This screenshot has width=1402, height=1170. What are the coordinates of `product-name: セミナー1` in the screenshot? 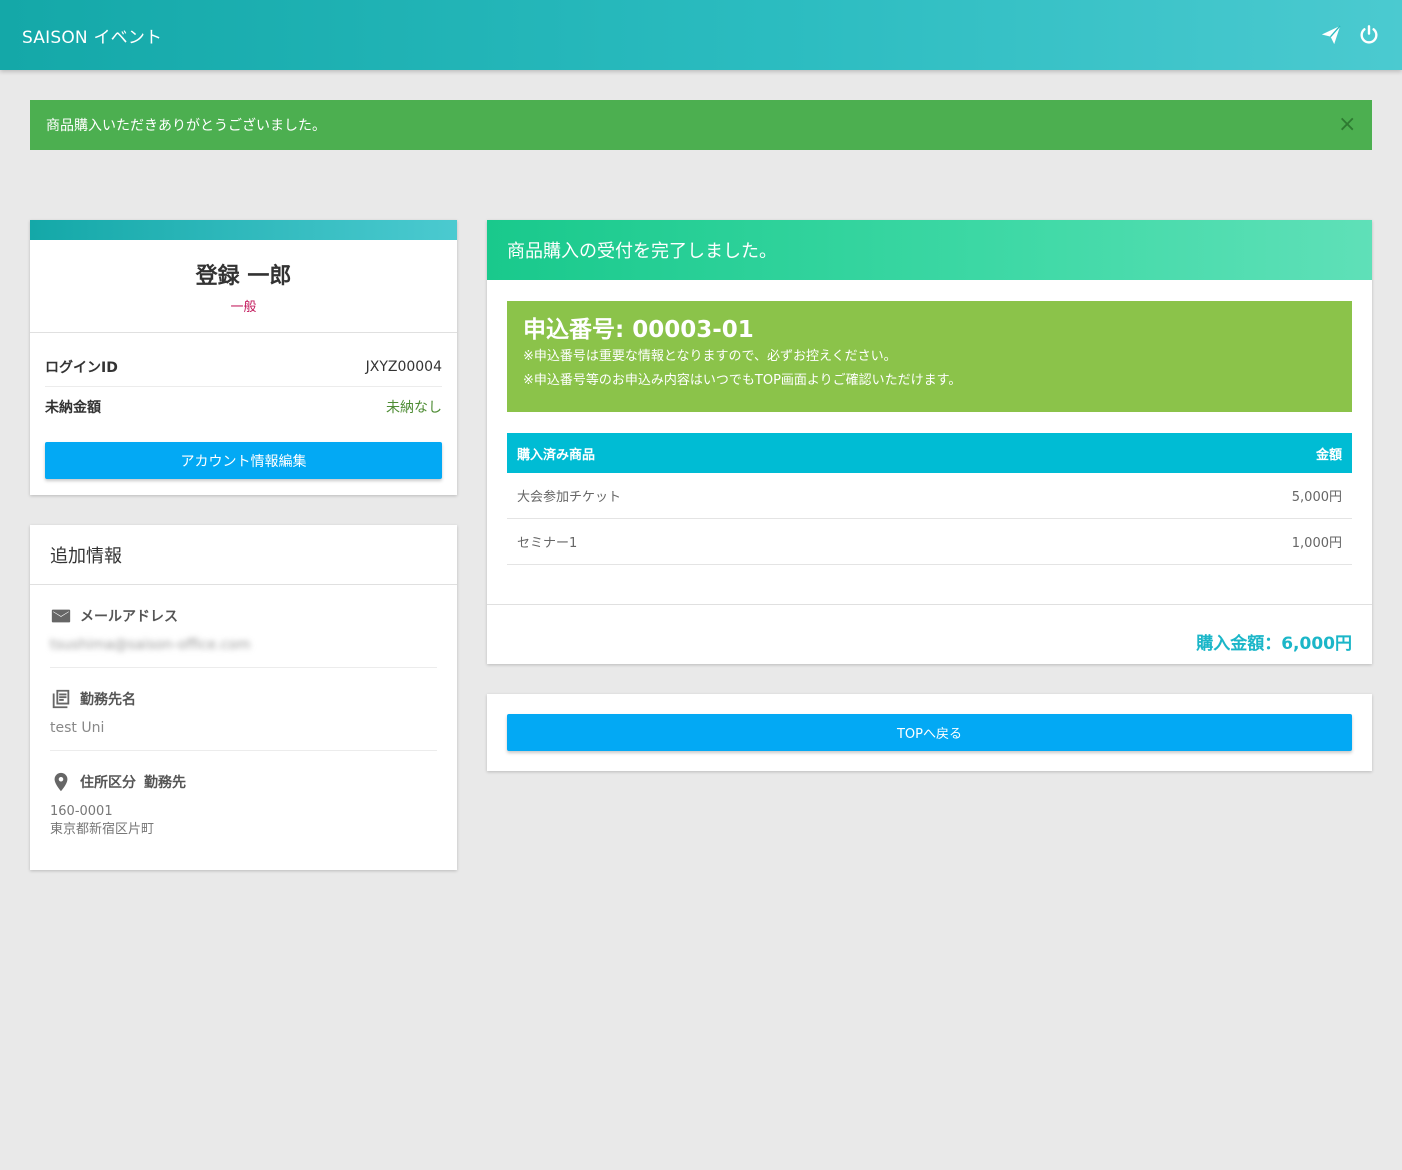 It's located at (547, 543).